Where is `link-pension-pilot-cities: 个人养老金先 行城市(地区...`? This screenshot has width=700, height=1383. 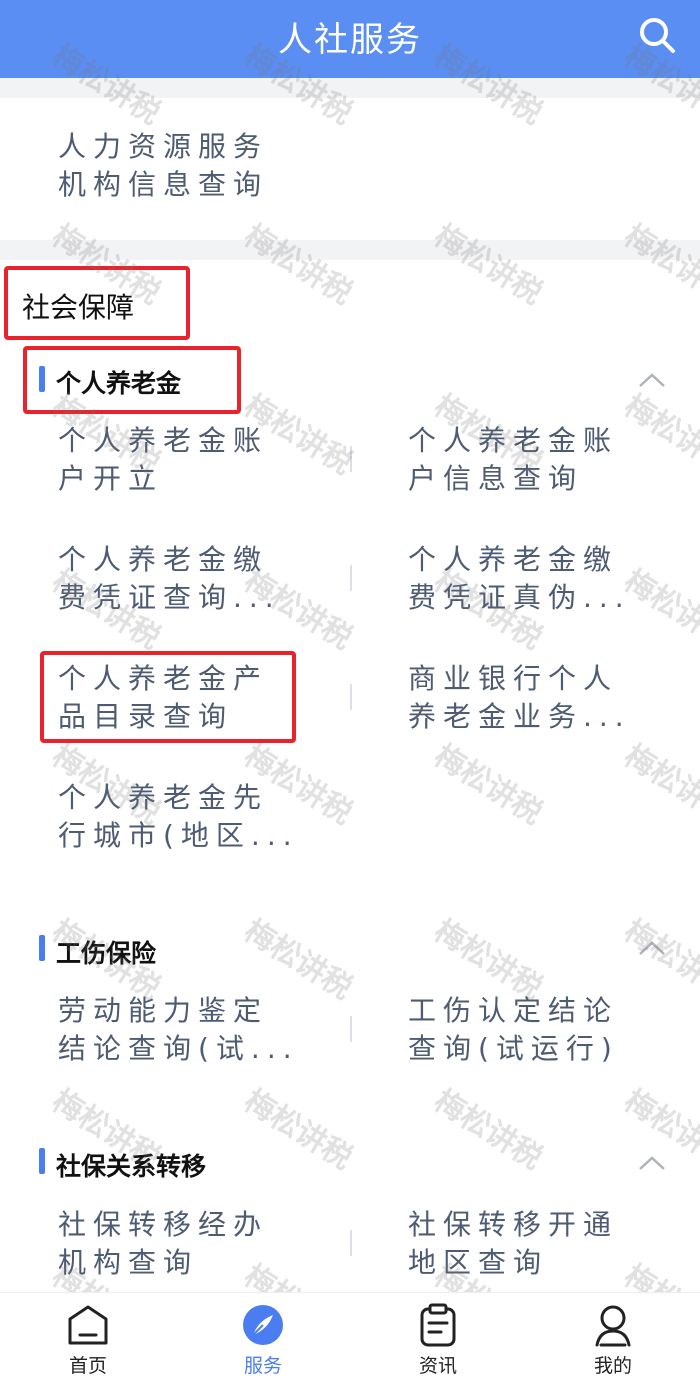
link-pension-pilot-cities: 个人养老金先 行城市(地区... is located at coordinates (193, 817).